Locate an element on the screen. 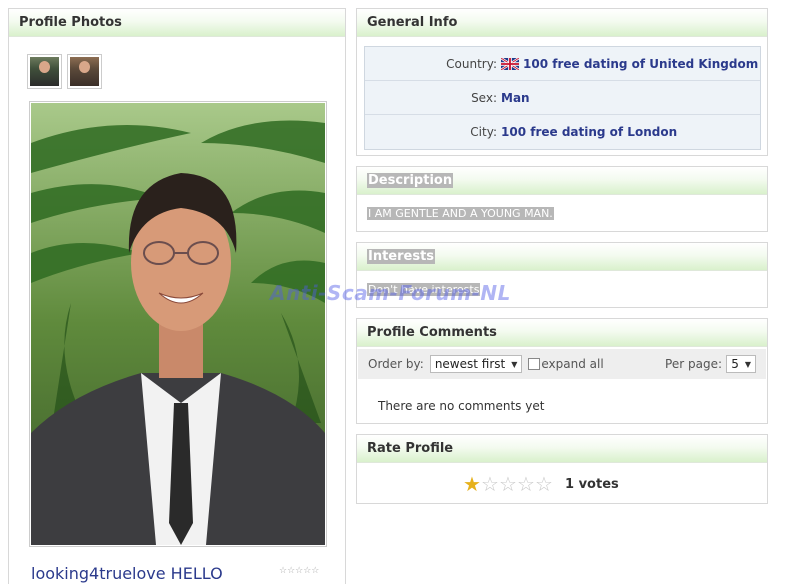  rating-stars: ★ ☆ ☆ ☆ ☆ 1 votes is located at coordinates (541, 484).